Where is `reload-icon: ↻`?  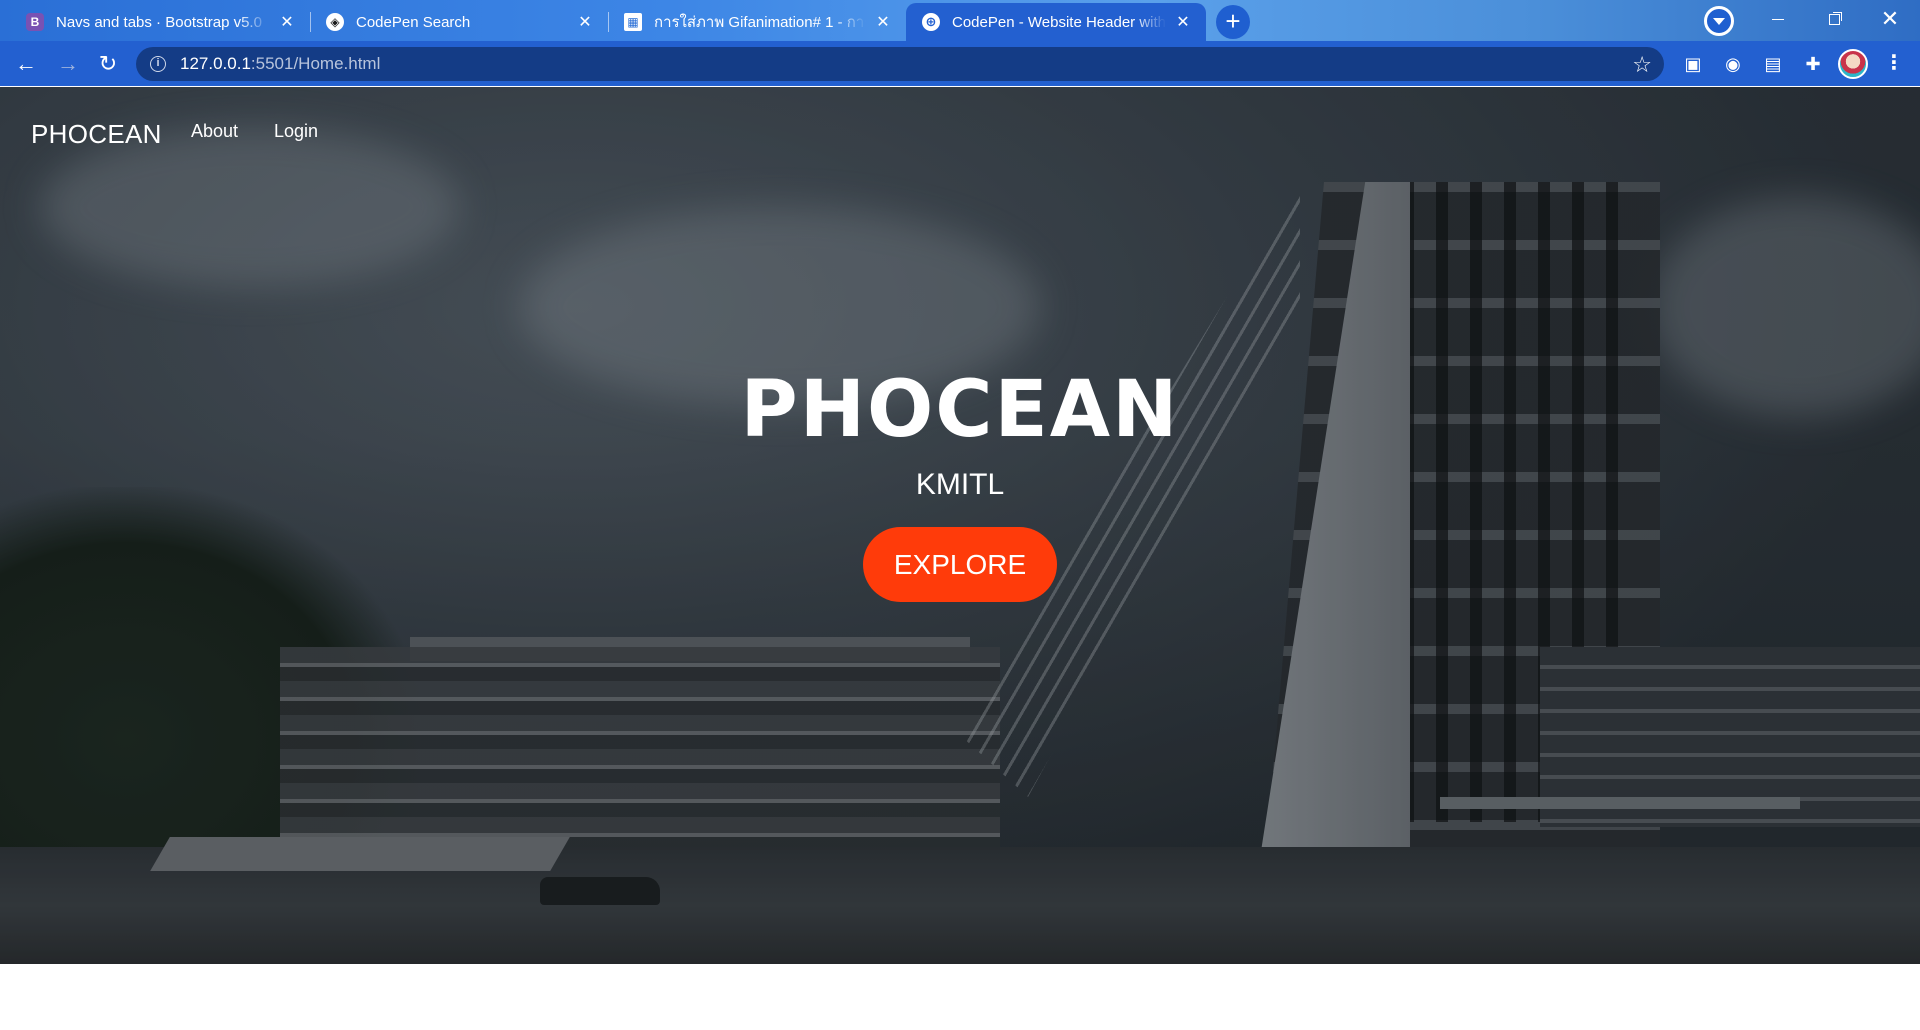 reload-icon: ↻ is located at coordinates (108, 64).